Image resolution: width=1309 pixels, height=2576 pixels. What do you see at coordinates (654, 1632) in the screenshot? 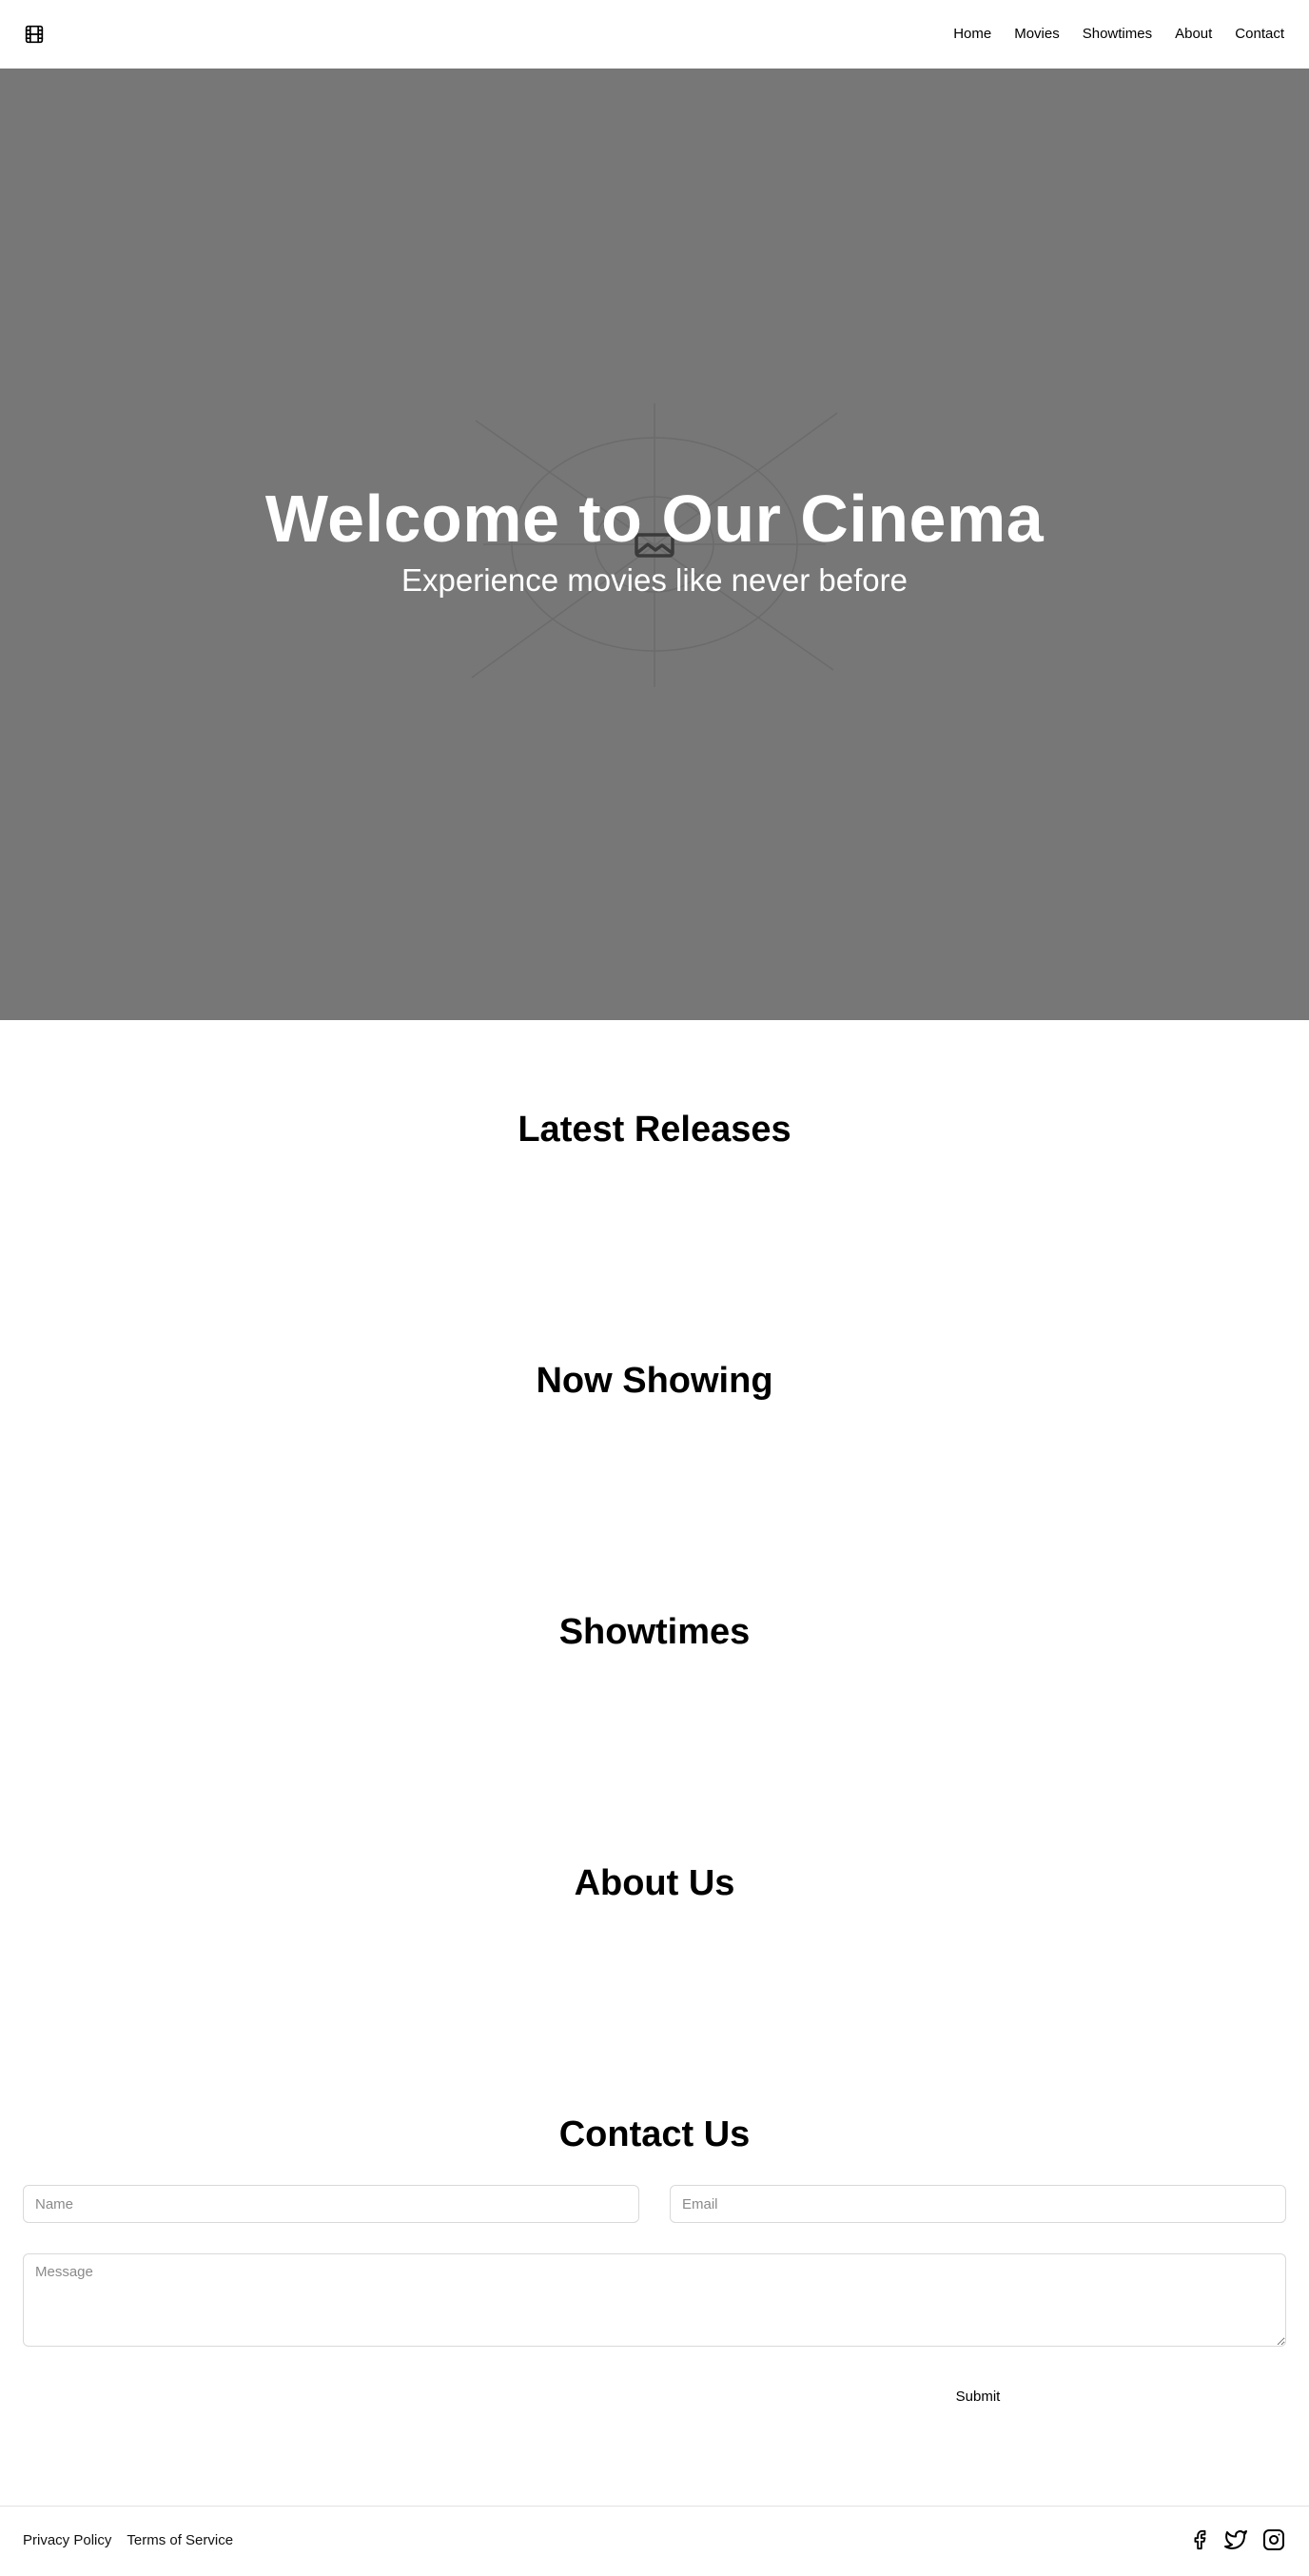
I see `showtimes-heading: Showtimes` at bounding box center [654, 1632].